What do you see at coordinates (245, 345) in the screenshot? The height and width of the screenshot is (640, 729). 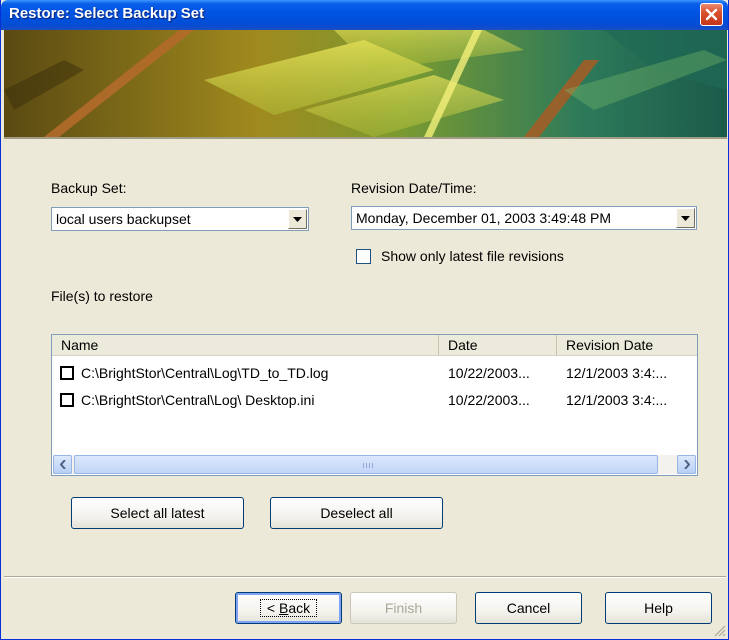 I see `column-header-name: Name` at bounding box center [245, 345].